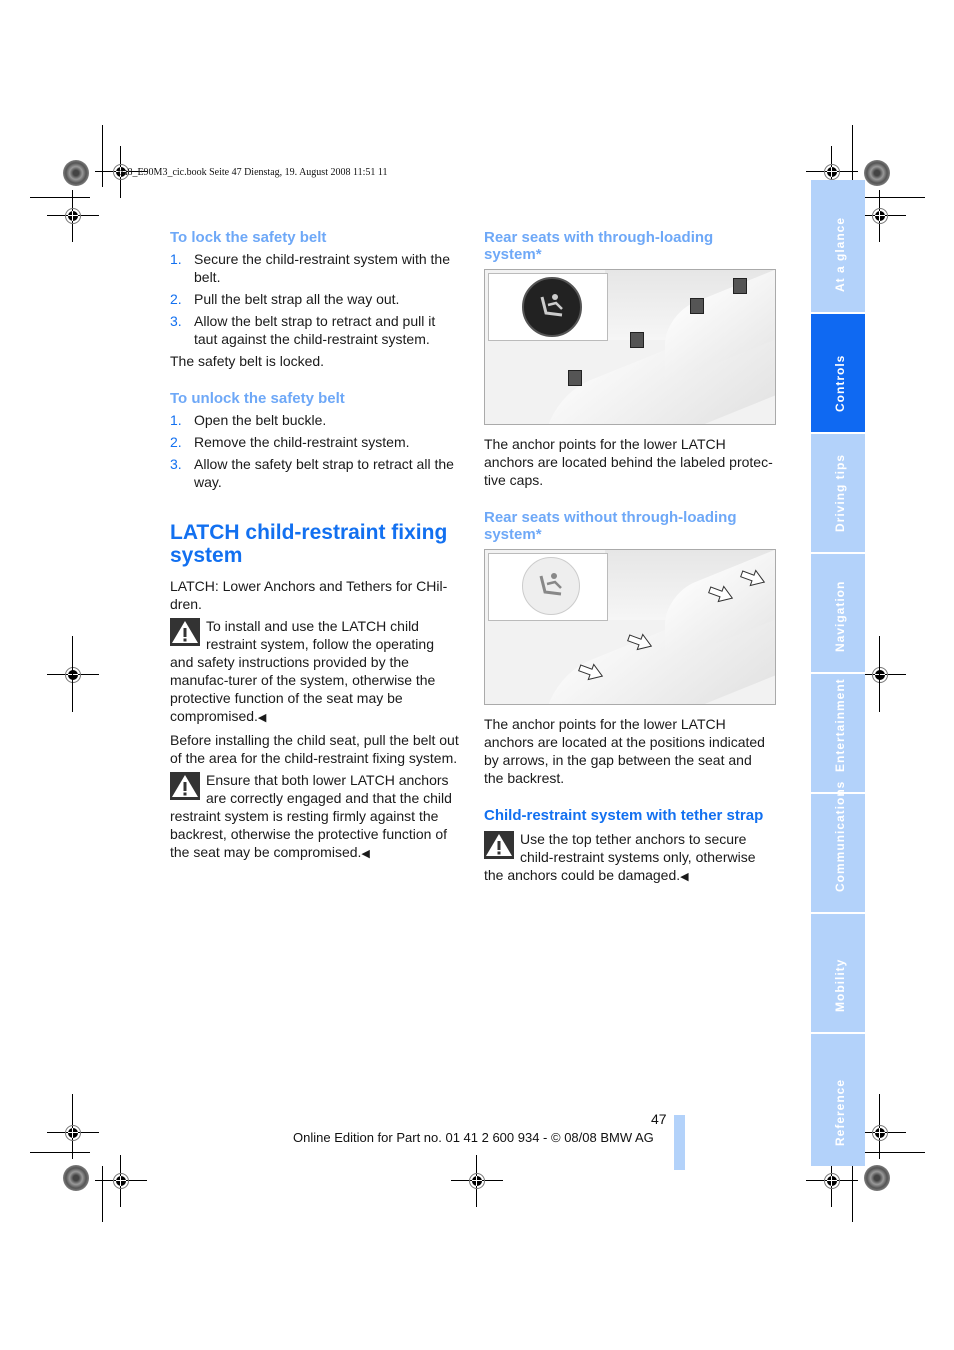 This screenshot has height=1350, width=954. I want to click on rear-seat-through-loading-illustration, so click(630, 347).